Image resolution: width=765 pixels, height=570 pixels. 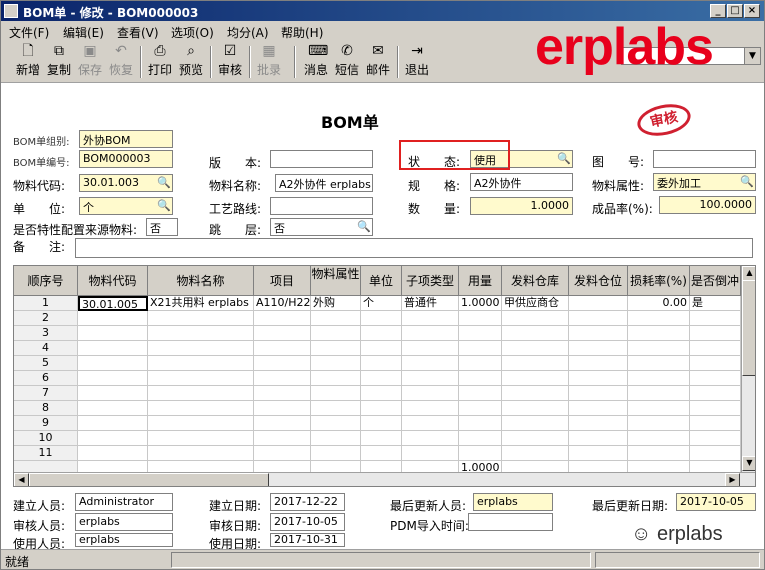 I want to click on restore-button: ↶ 恢复, so click(x=121, y=63).